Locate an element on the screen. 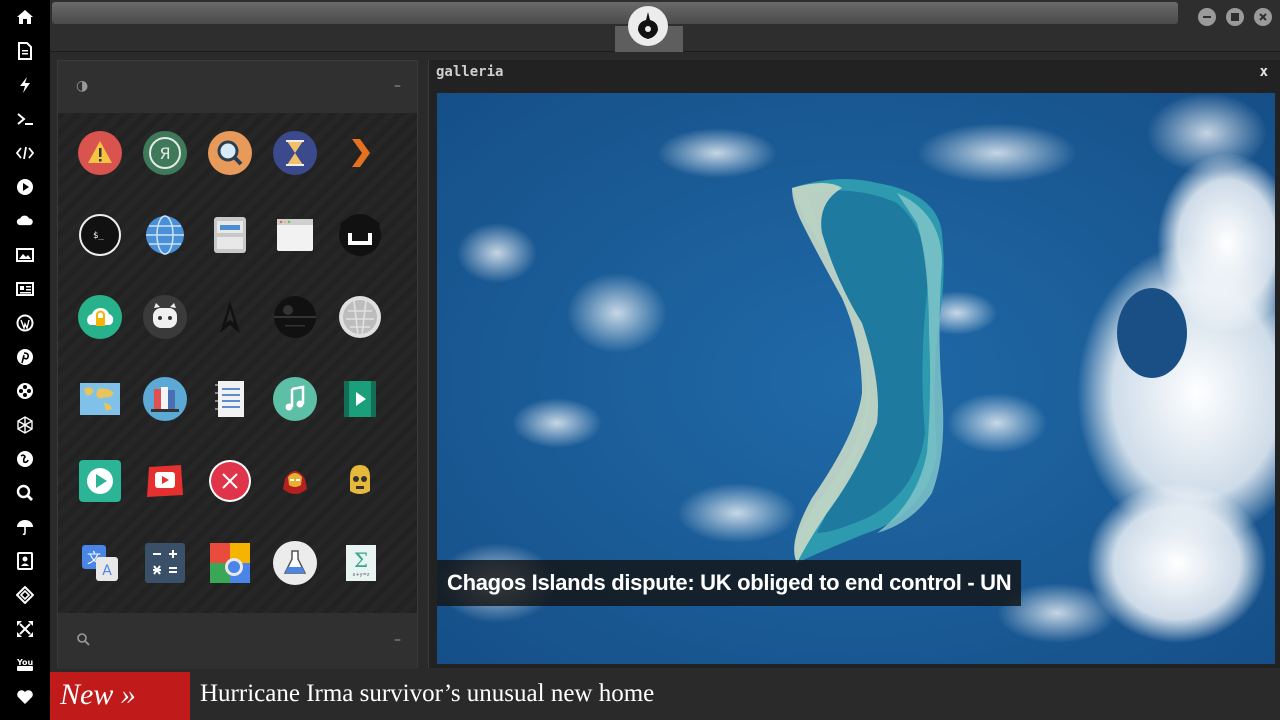 Image resolution: width=1280 pixels, height=720 pixels. wikipedia-app-icon is located at coordinates (360, 317).